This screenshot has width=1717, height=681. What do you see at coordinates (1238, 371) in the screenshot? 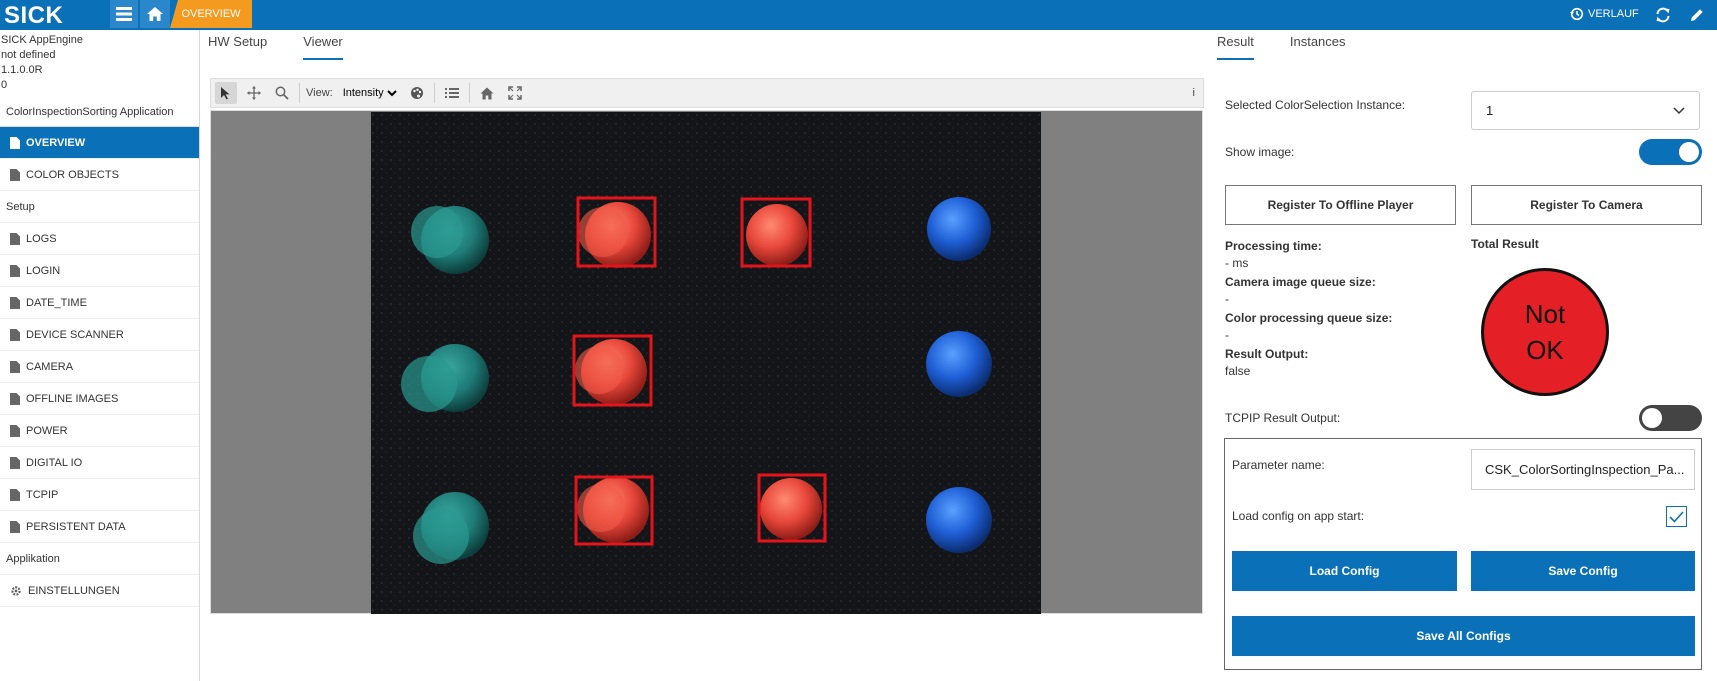
I see `result-output-value: false` at bounding box center [1238, 371].